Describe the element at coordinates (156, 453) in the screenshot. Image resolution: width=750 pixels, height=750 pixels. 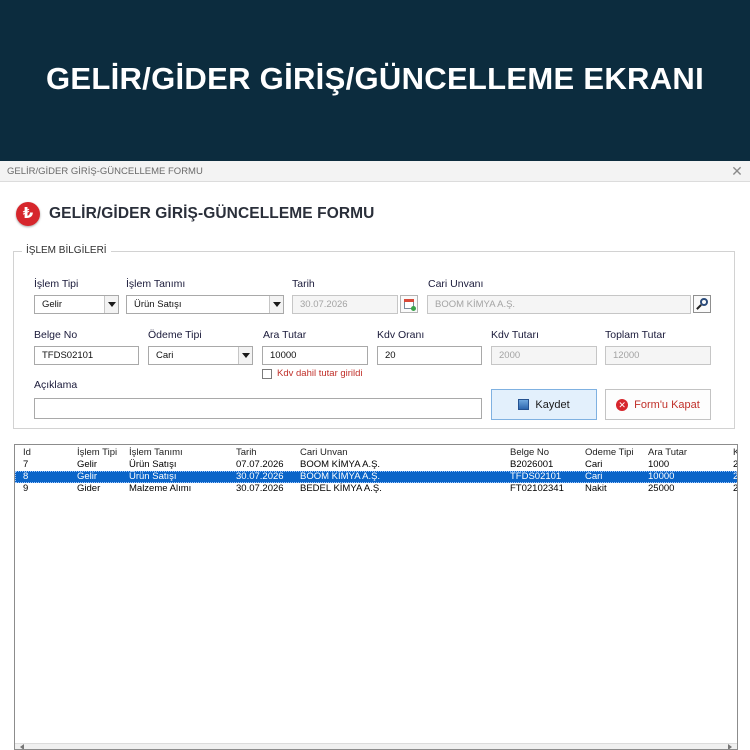
I see `col-islem-tanimi: İşlem Tanımı` at that location.